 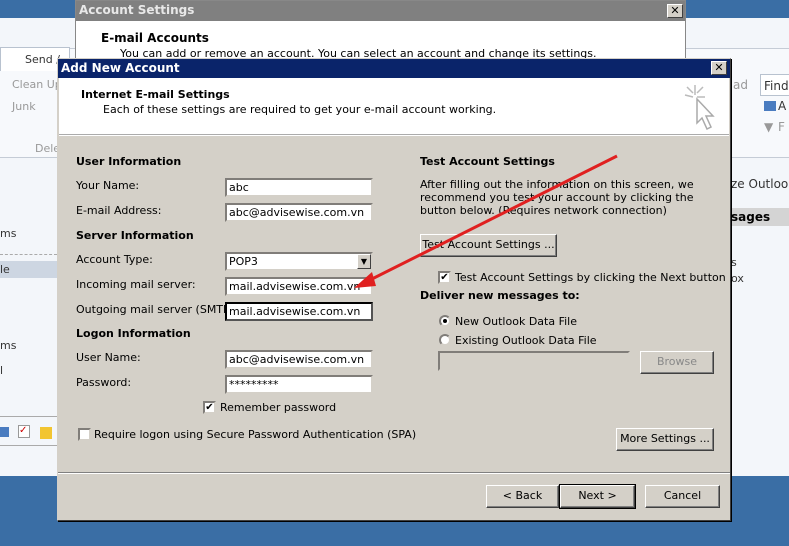 I want to click on deliver-heading: Deliver new messages to:, so click(x=500, y=295).